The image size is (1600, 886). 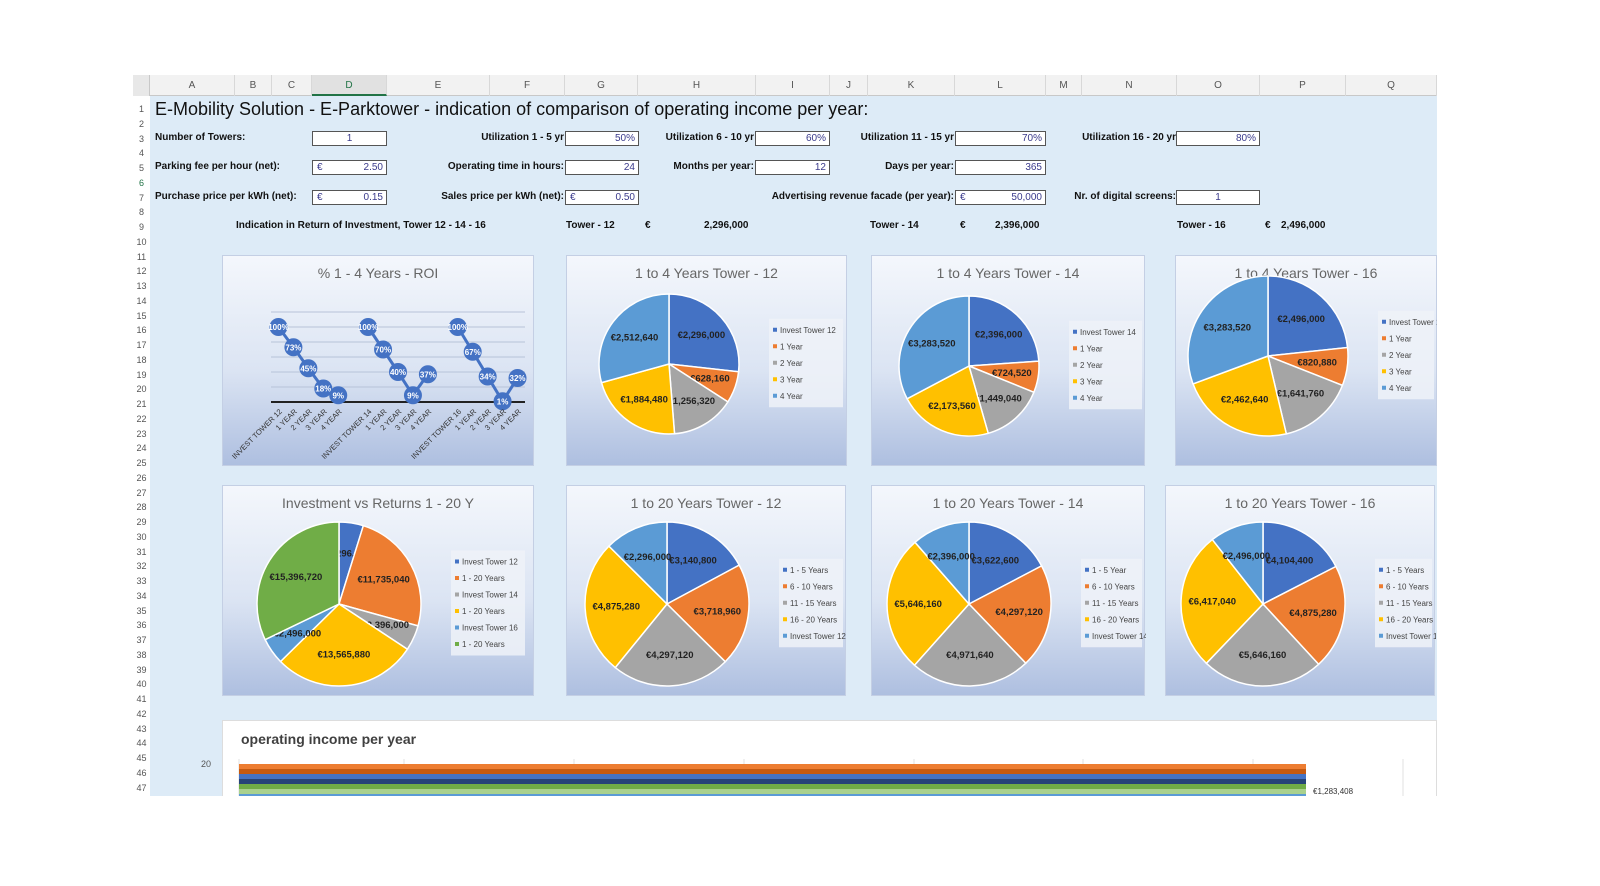 I want to click on input-advert: €50,000, so click(x=1000, y=197).